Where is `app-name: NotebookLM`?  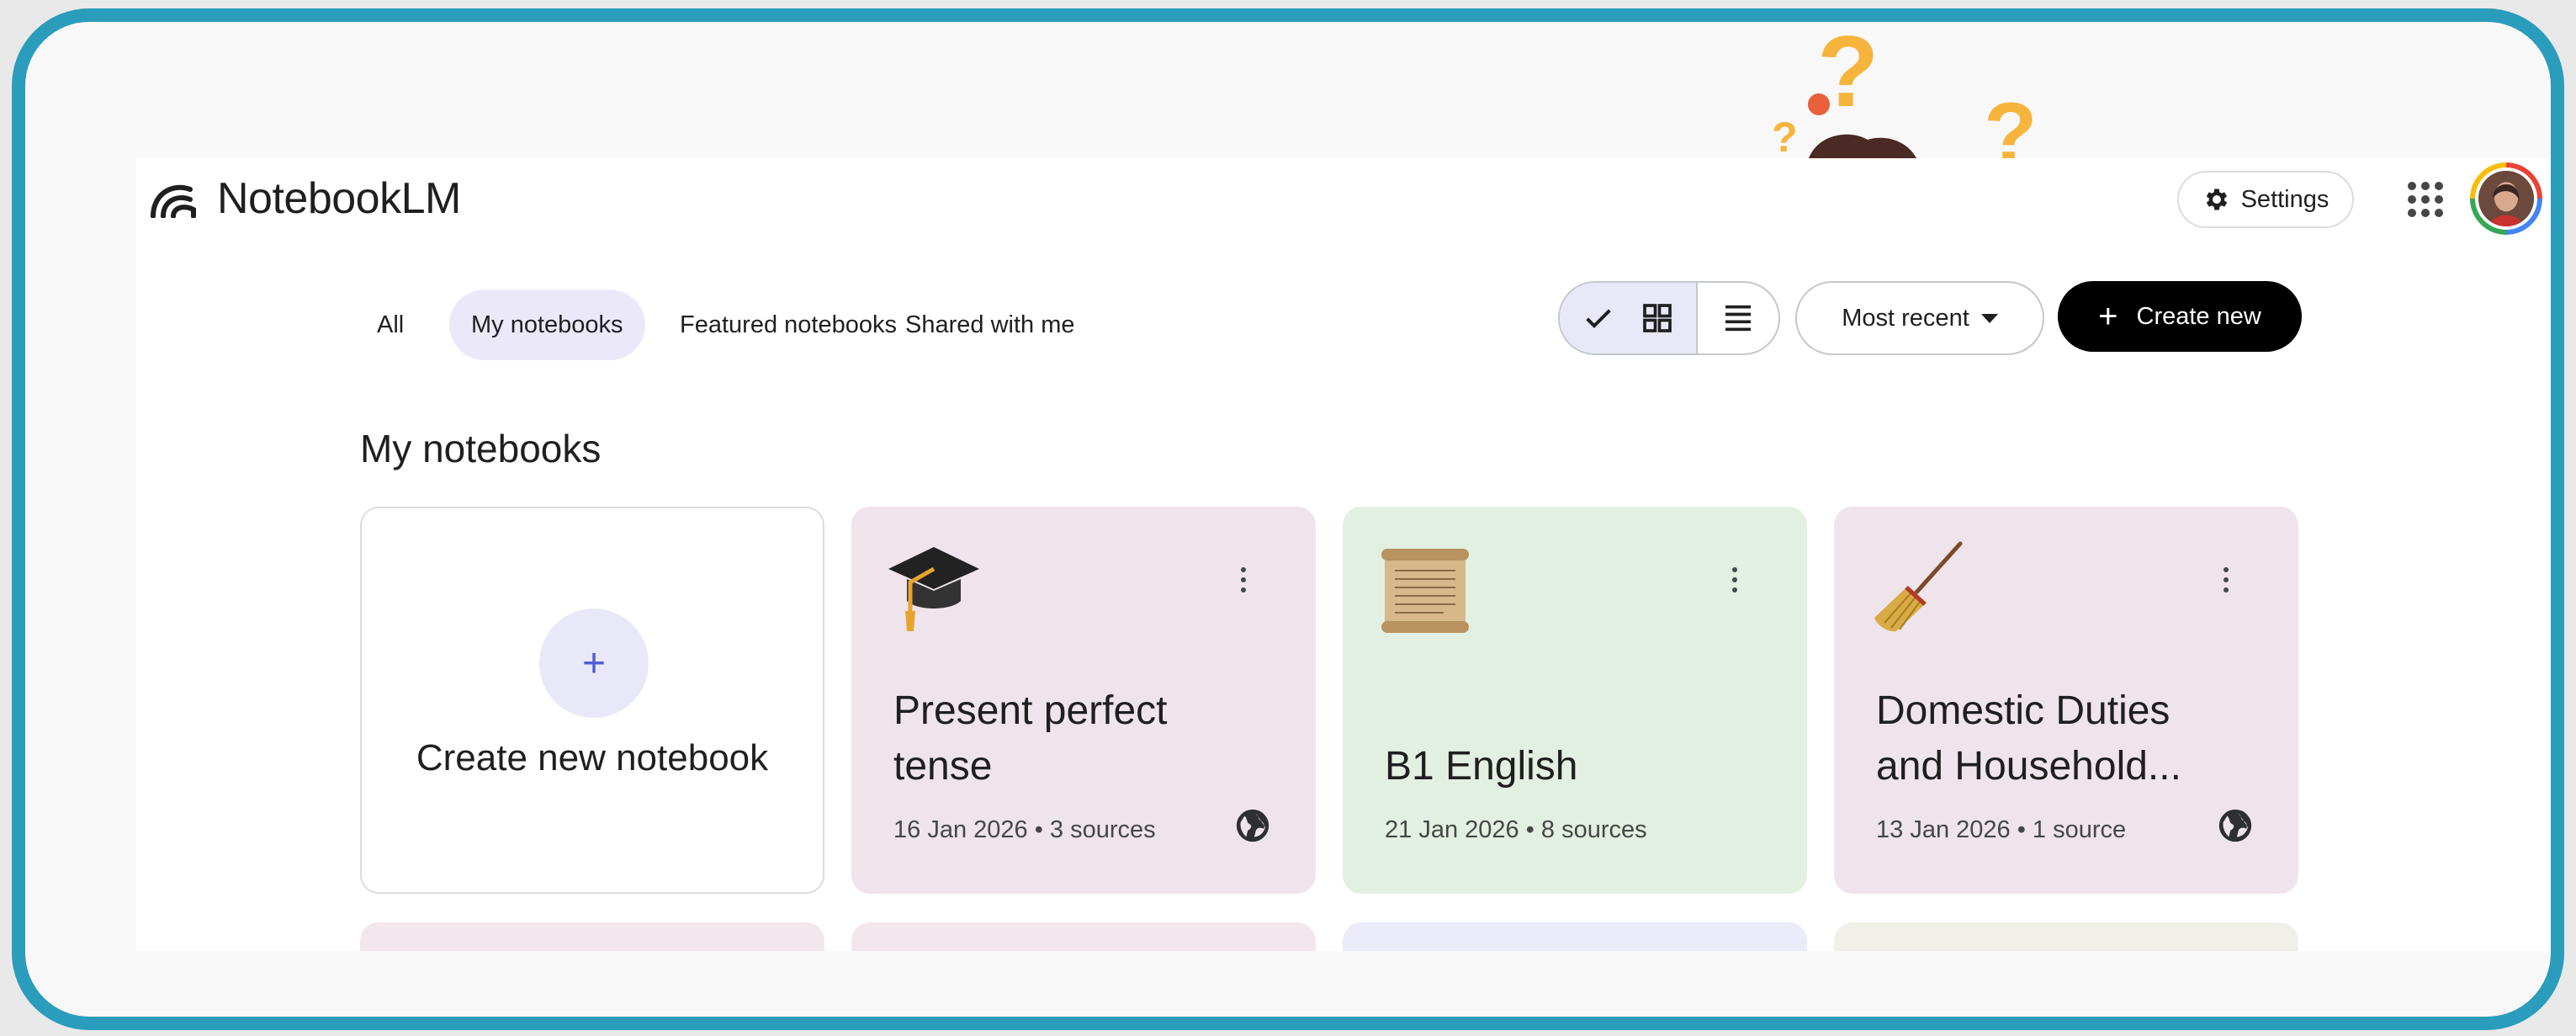 app-name: NotebookLM is located at coordinates (339, 198).